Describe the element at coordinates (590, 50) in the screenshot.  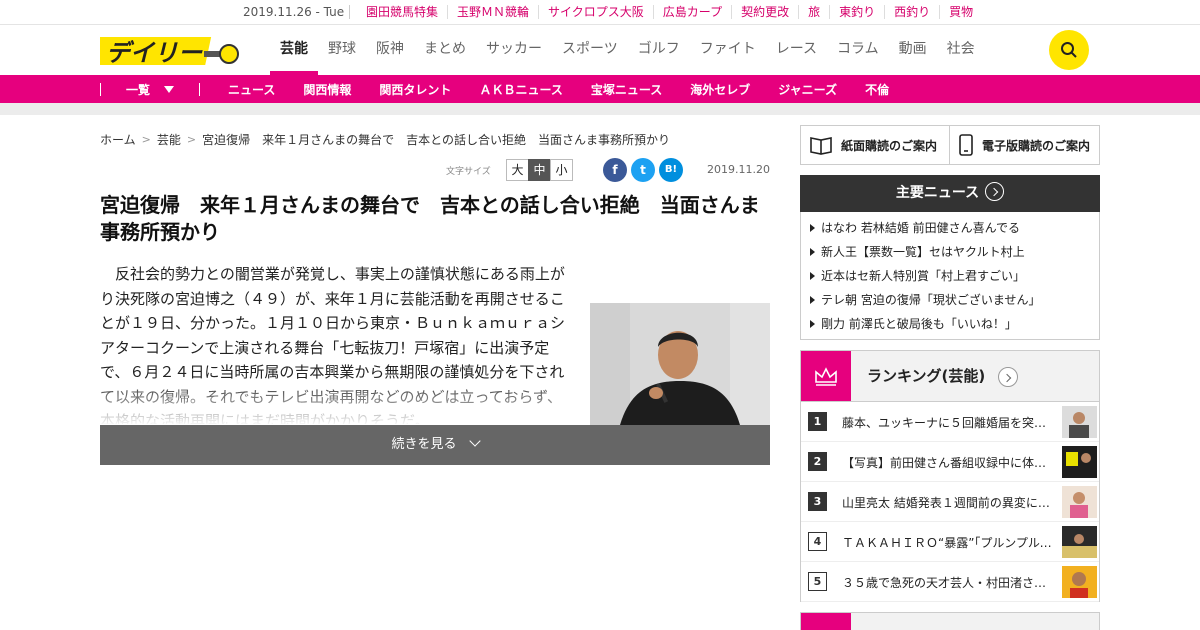
I see `nav-sports: スポーツ` at that location.